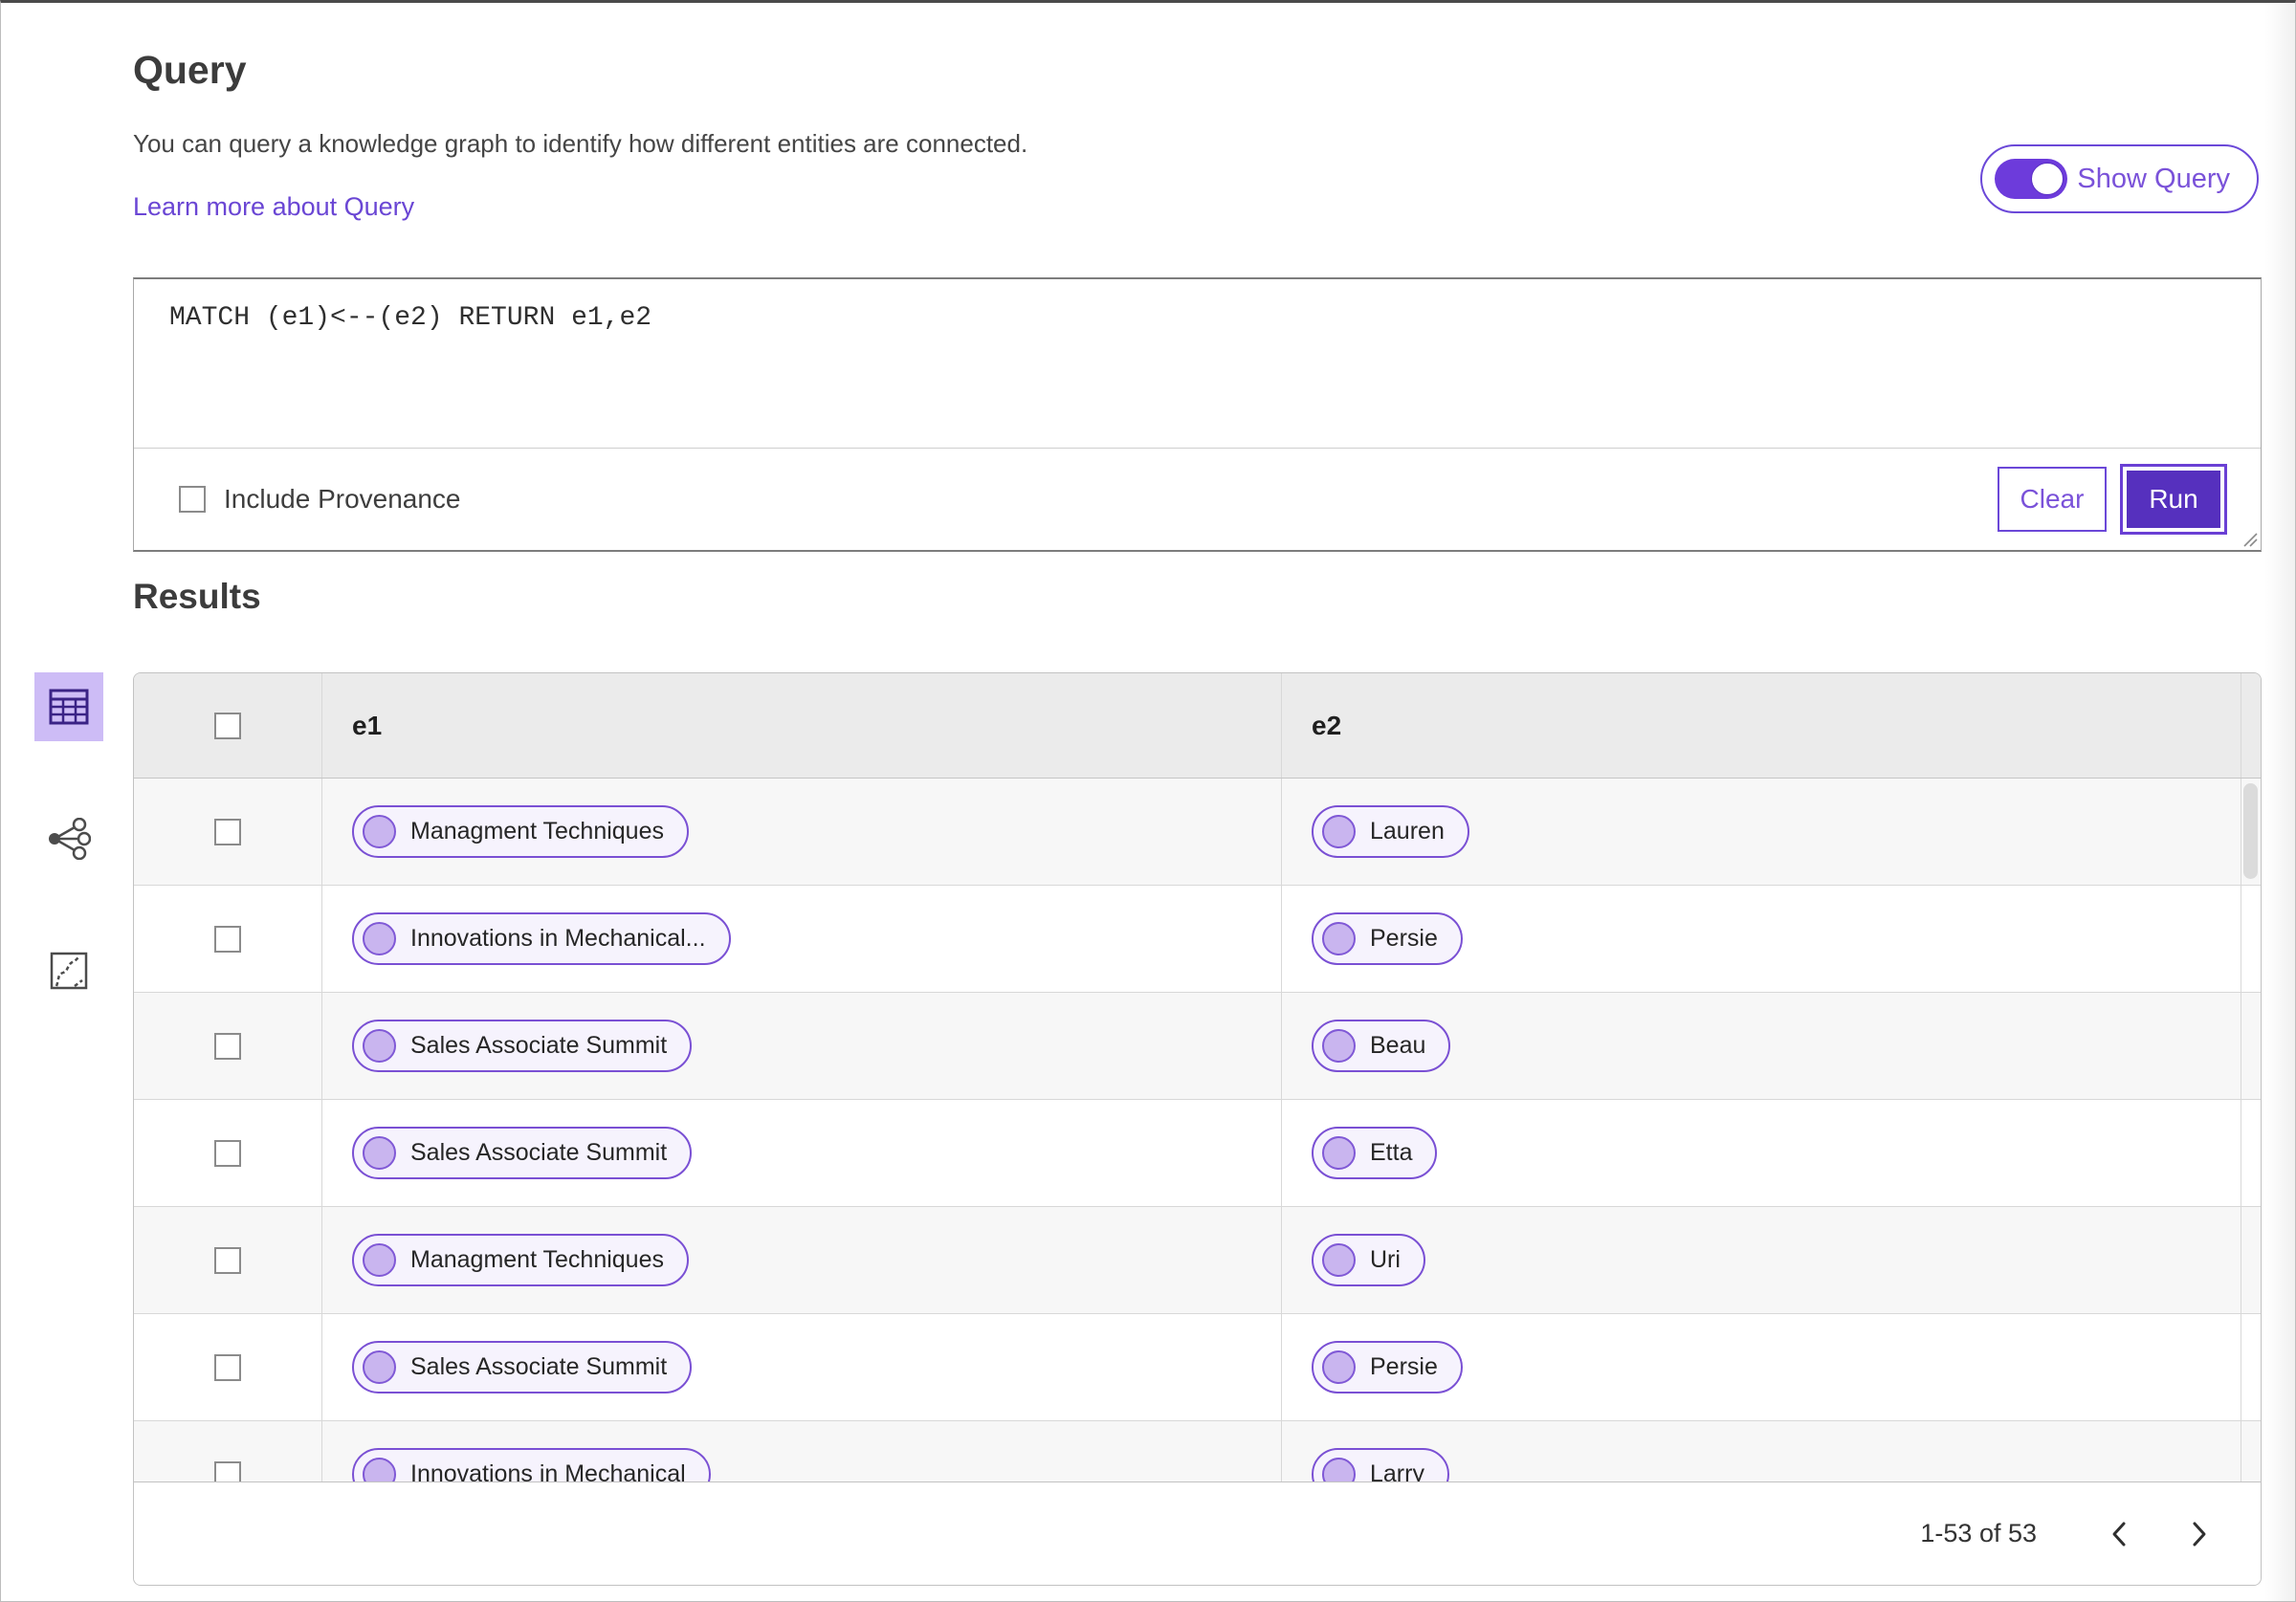 The height and width of the screenshot is (1602, 2296). Describe the element at coordinates (193, 499) in the screenshot. I see `include-provenance-checkbox` at that location.